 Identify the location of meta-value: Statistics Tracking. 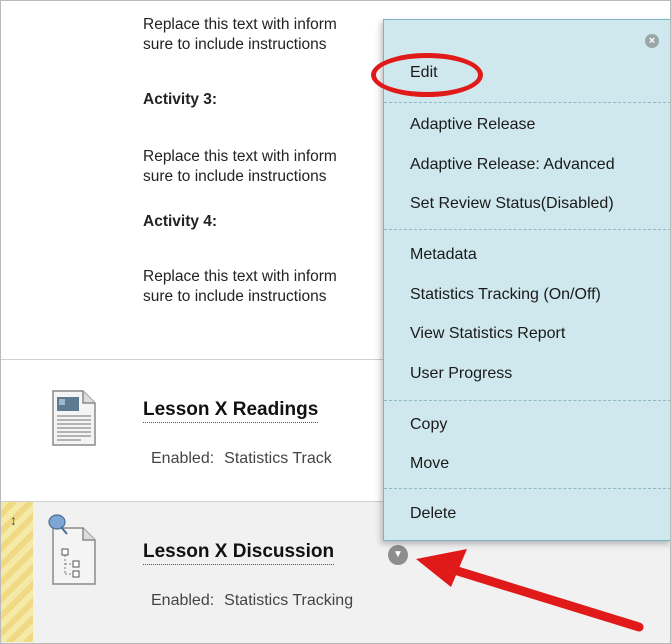
(289, 600).